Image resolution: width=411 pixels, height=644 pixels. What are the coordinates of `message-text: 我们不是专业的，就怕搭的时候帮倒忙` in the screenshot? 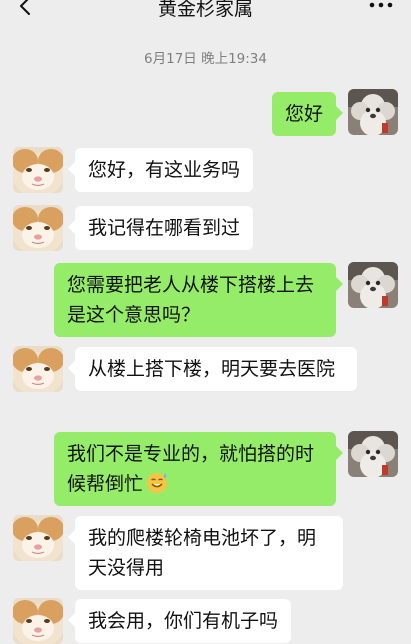 It's located at (191, 469).